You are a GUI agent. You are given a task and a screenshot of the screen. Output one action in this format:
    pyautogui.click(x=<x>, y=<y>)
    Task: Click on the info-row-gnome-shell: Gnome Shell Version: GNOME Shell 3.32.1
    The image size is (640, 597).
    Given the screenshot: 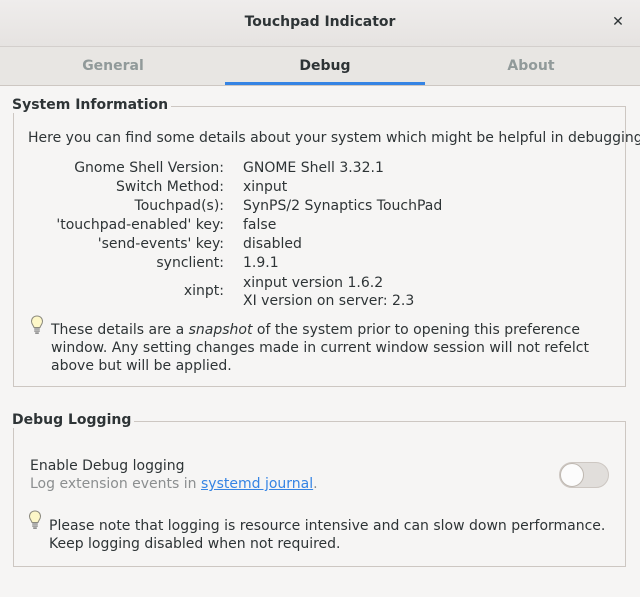 What is the action you would take?
    pyautogui.click(x=320, y=169)
    